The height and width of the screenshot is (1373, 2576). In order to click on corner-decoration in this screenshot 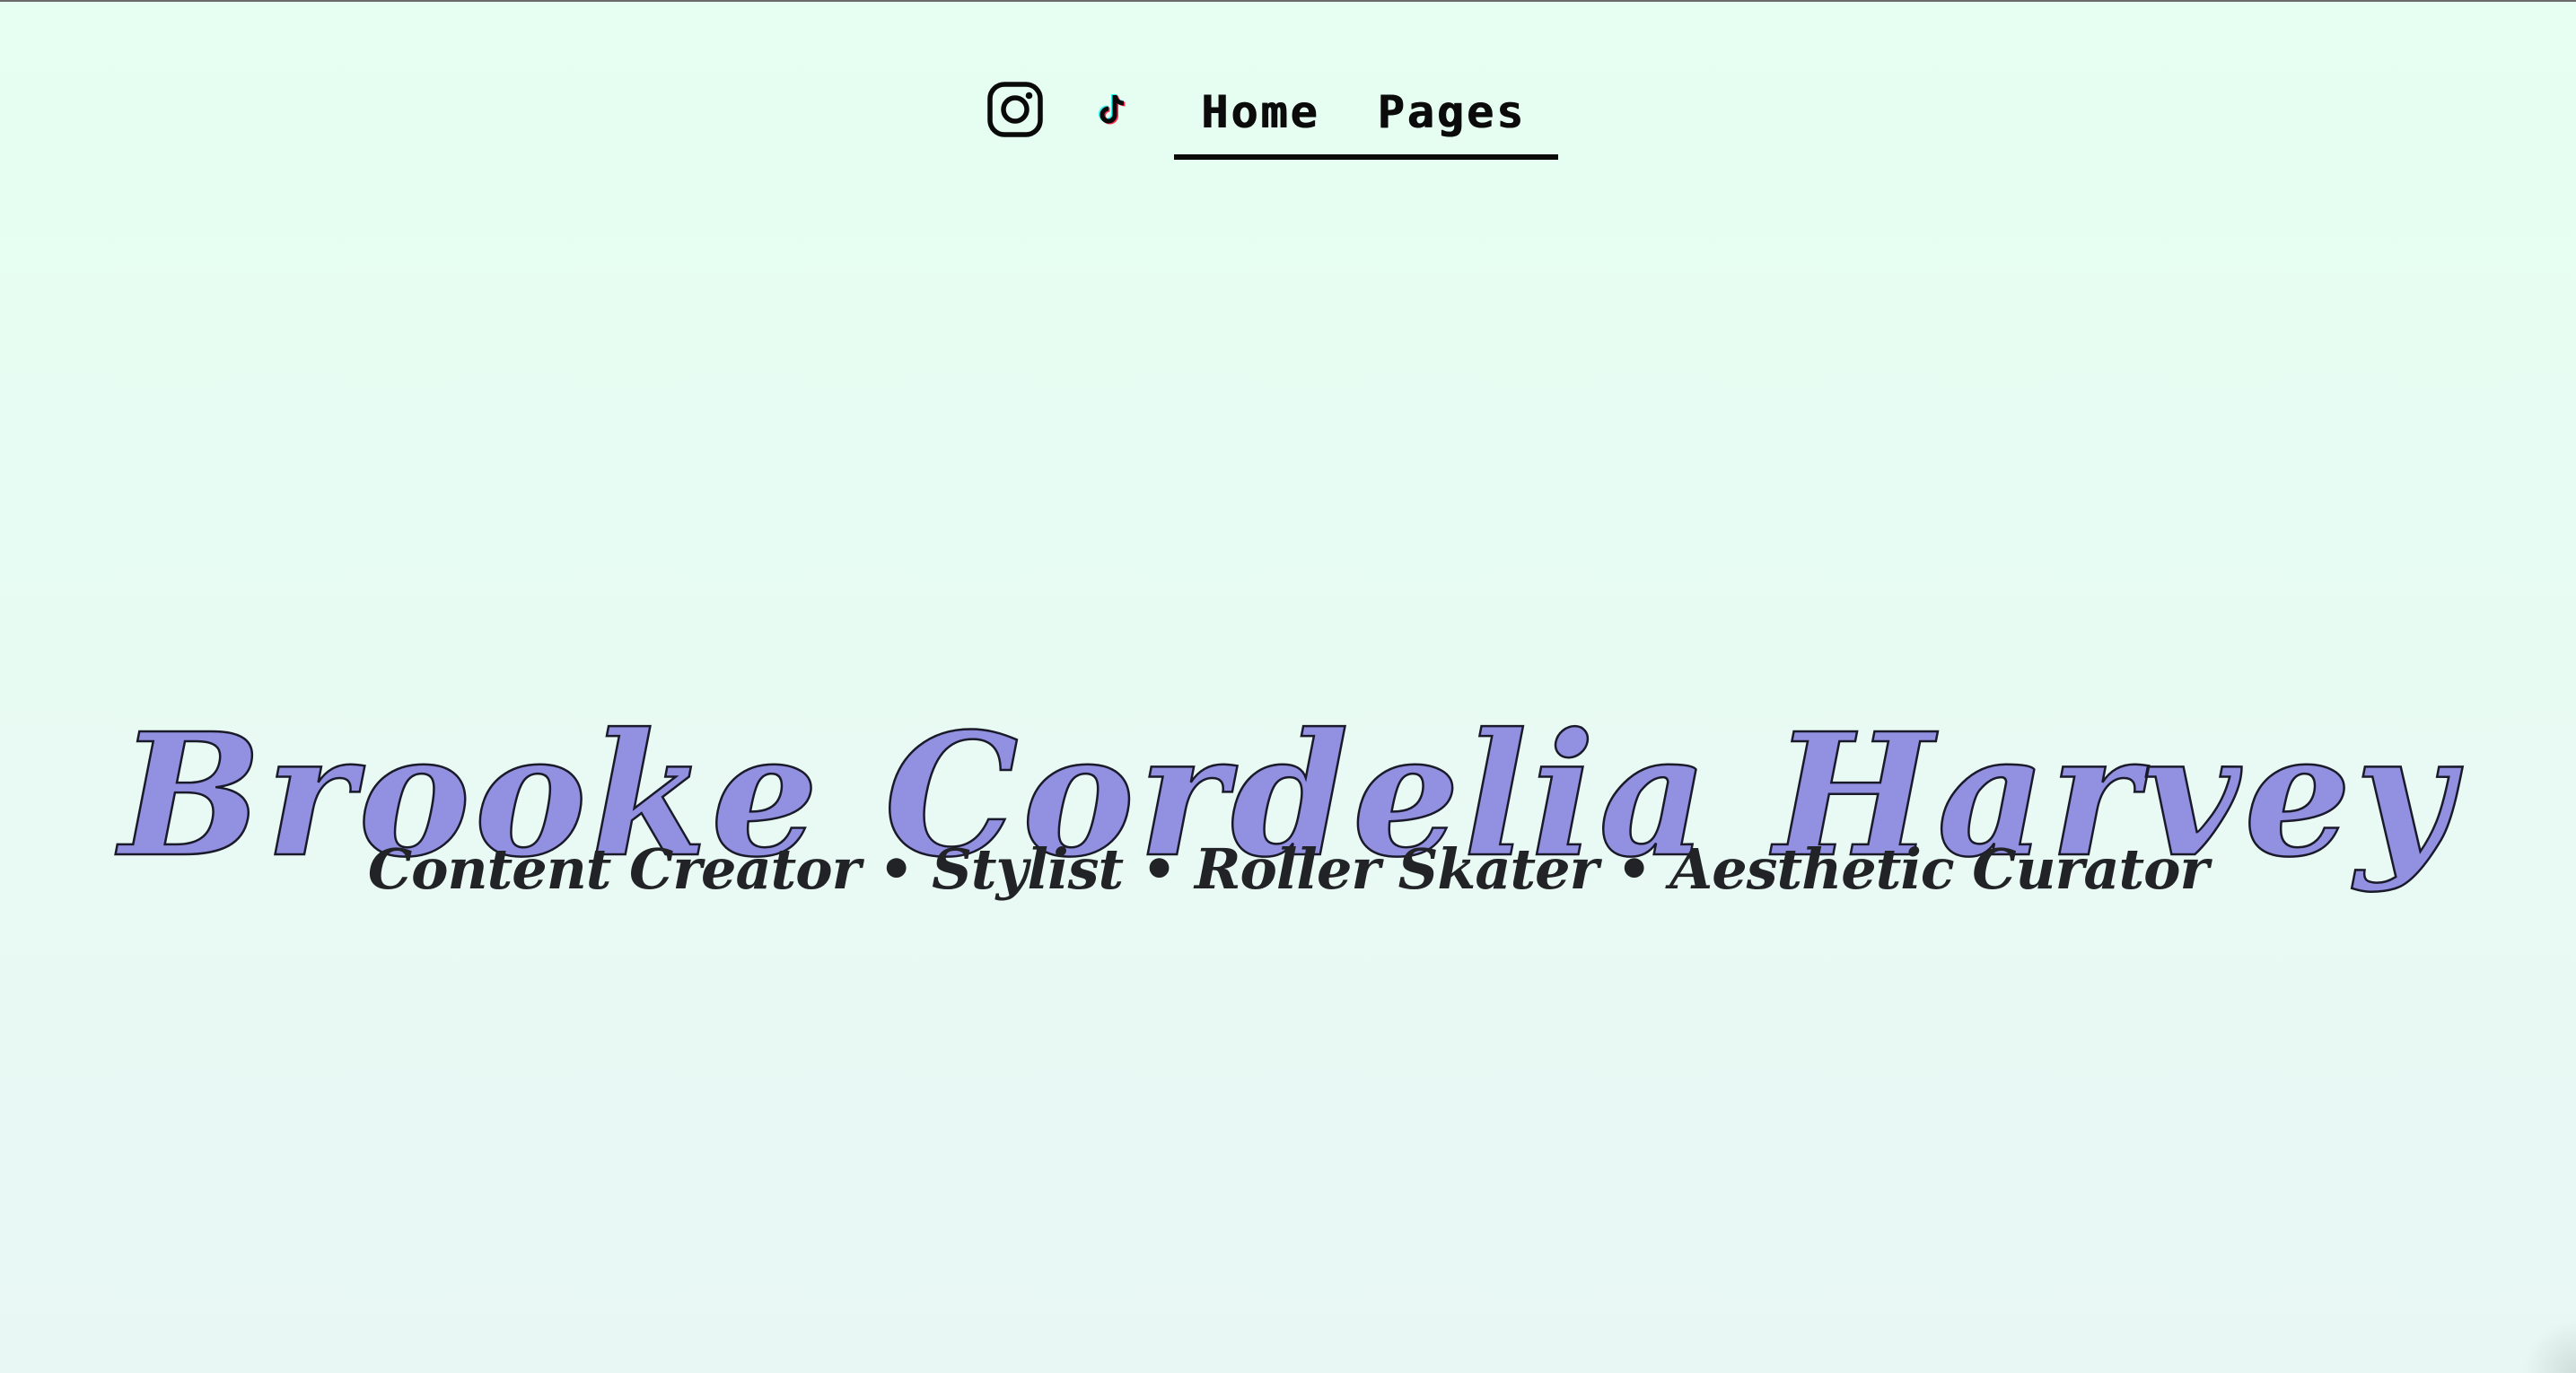, I will do `click(2549, 1346)`.